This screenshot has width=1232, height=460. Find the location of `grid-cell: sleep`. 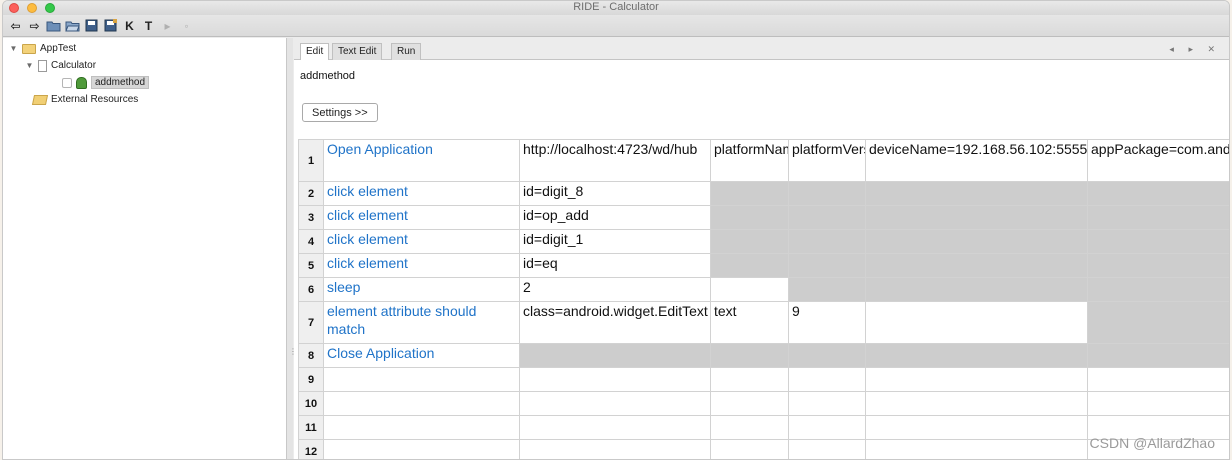

grid-cell: sleep is located at coordinates (421, 289).